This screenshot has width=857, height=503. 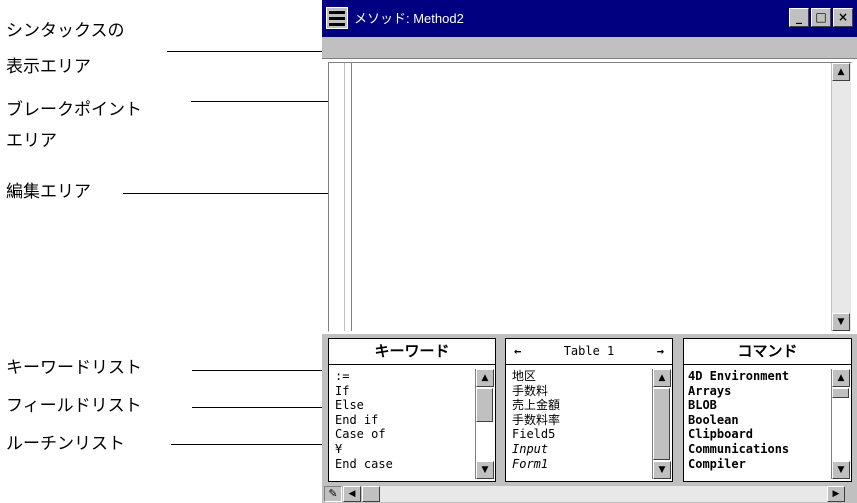 What do you see at coordinates (364, 434) in the screenshot?
I see `list-item: Case of` at bounding box center [364, 434].